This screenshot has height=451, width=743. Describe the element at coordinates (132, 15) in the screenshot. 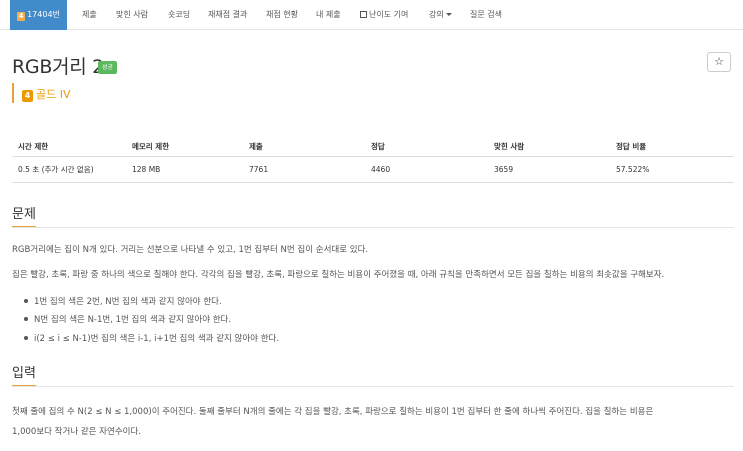

I see `nav-solvers: 맞힌 사람` at that location.